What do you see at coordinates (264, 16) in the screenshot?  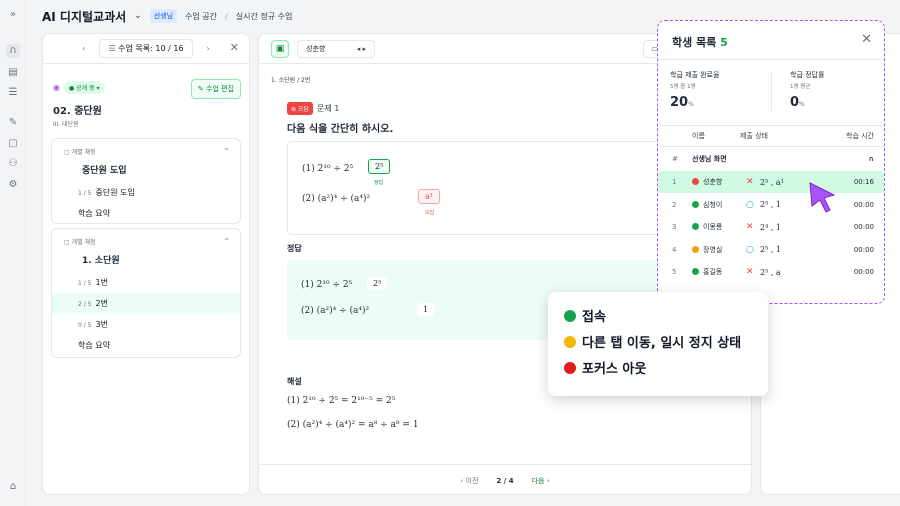 I see `breadcrumb-class: 실시간 정규 수업` at bounding box center [264, 16].